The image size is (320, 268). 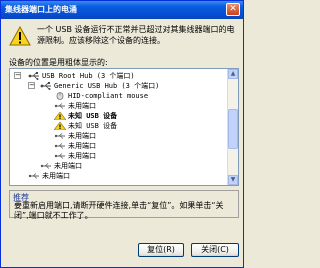 What do you see at coordinates (88, 76) in the screenshot?
I see `tree-node-label: USB Root Hub (3 个端口)` at bounding box center [88, 76].